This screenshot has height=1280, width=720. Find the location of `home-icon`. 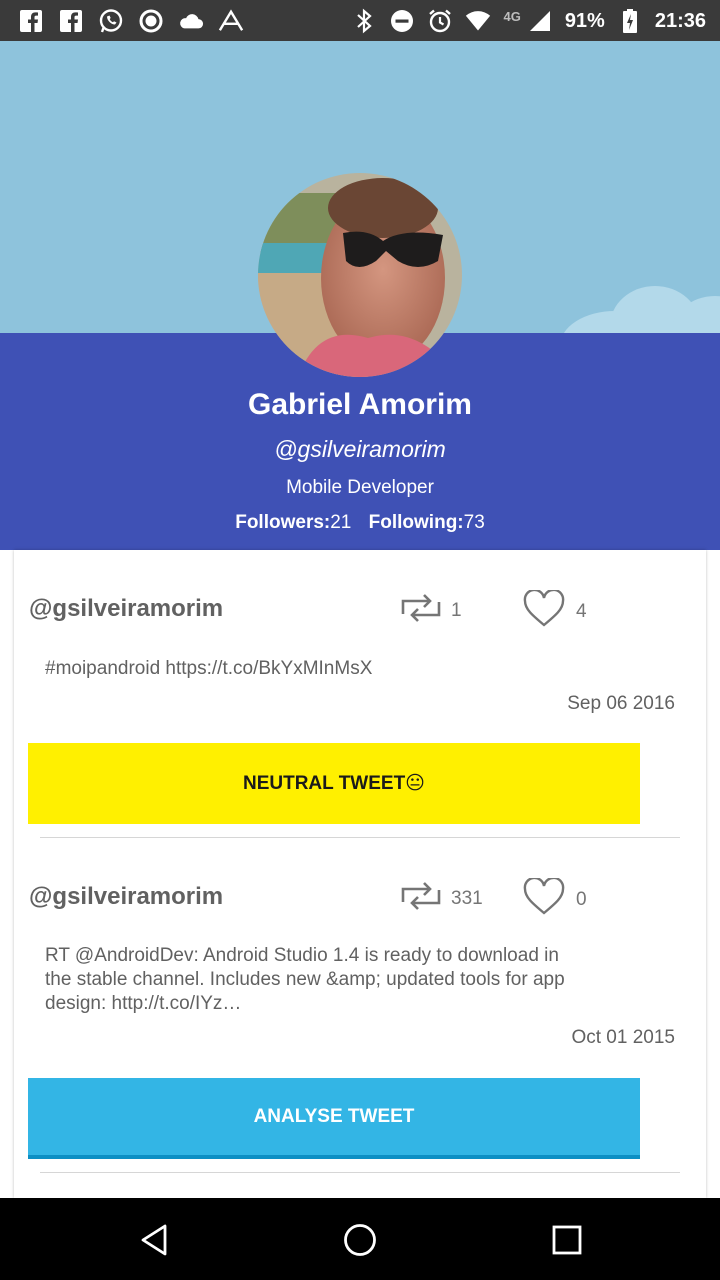

home-icon is located at coordinates (360, 1240).